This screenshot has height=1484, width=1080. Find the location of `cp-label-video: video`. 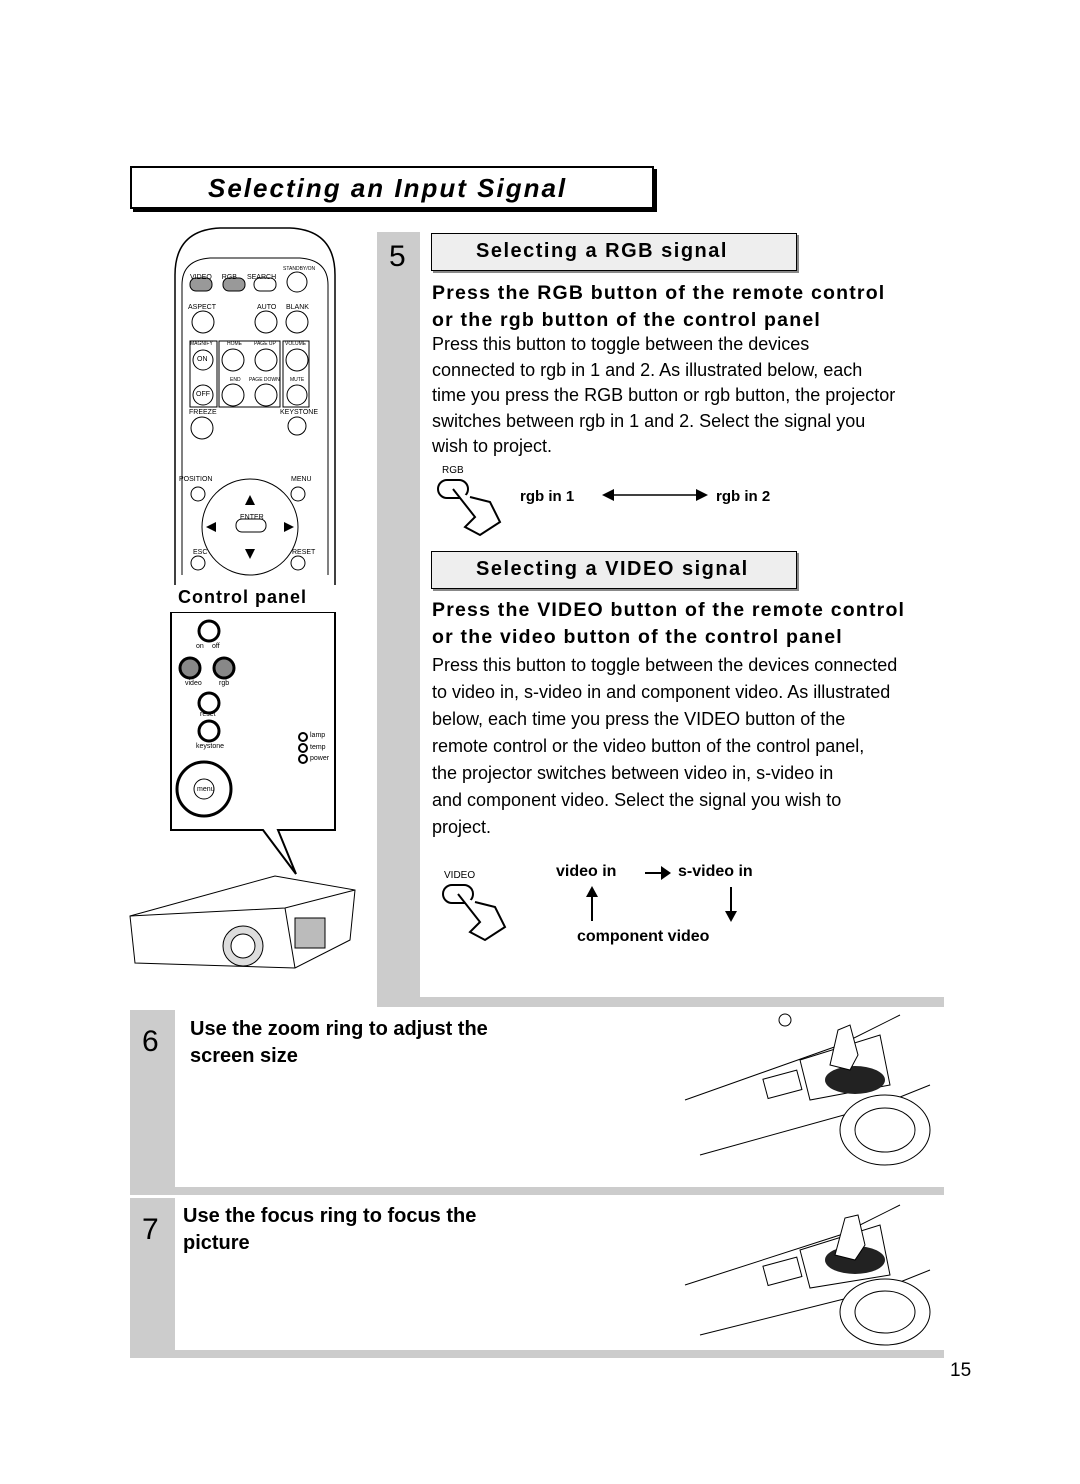

cp-label-video: video is located at coordinates (193, 683).